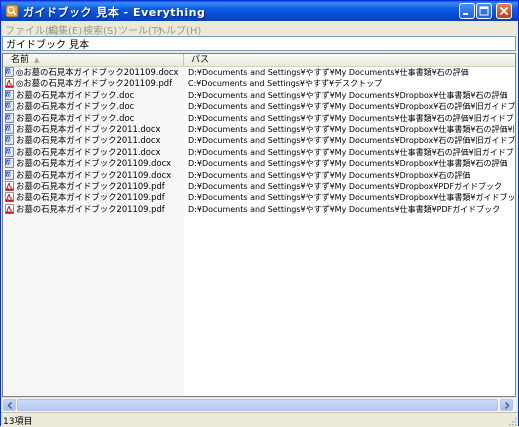 The height and width of the screenshot is (427, 519). Describe the element at coordinates (285, 84) in the screenshot. I see `file-path: C:¥Documents and Settings¥やすず¥デスクトップ` at that location.